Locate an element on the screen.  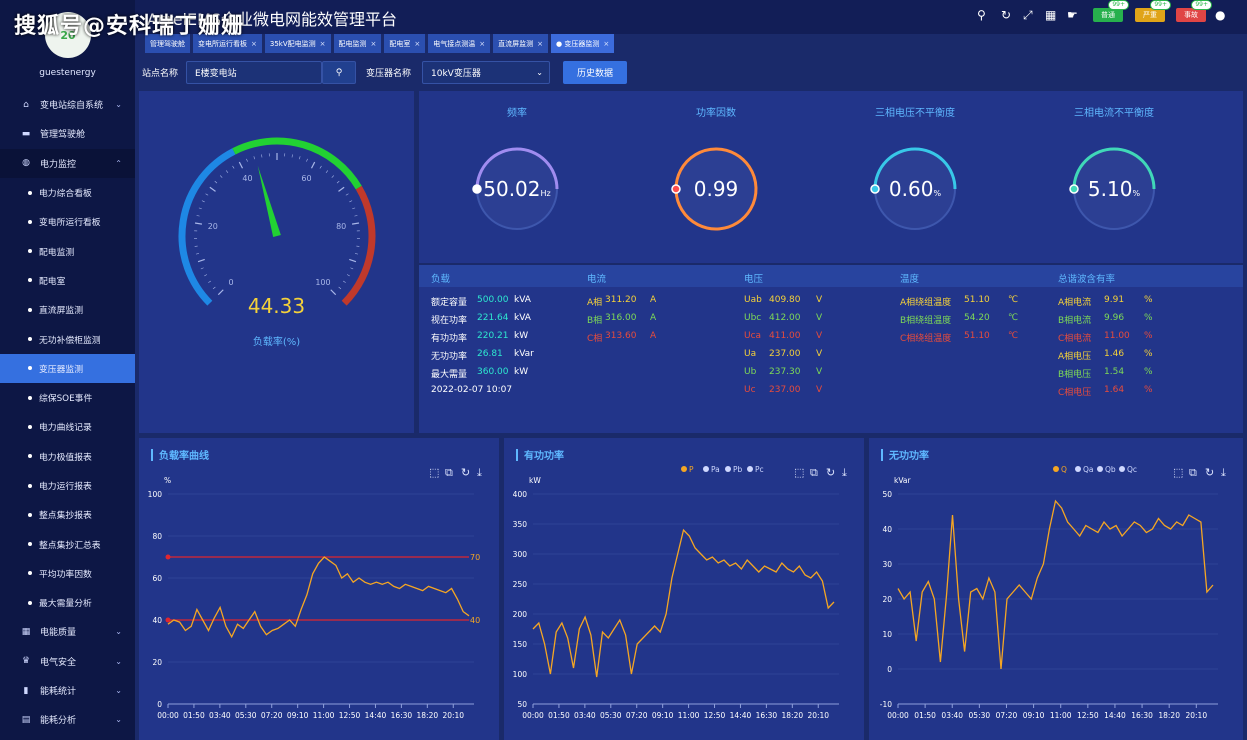
transformer-select: 10kV变压器 ⌄ is located at coordinates (486, 72).